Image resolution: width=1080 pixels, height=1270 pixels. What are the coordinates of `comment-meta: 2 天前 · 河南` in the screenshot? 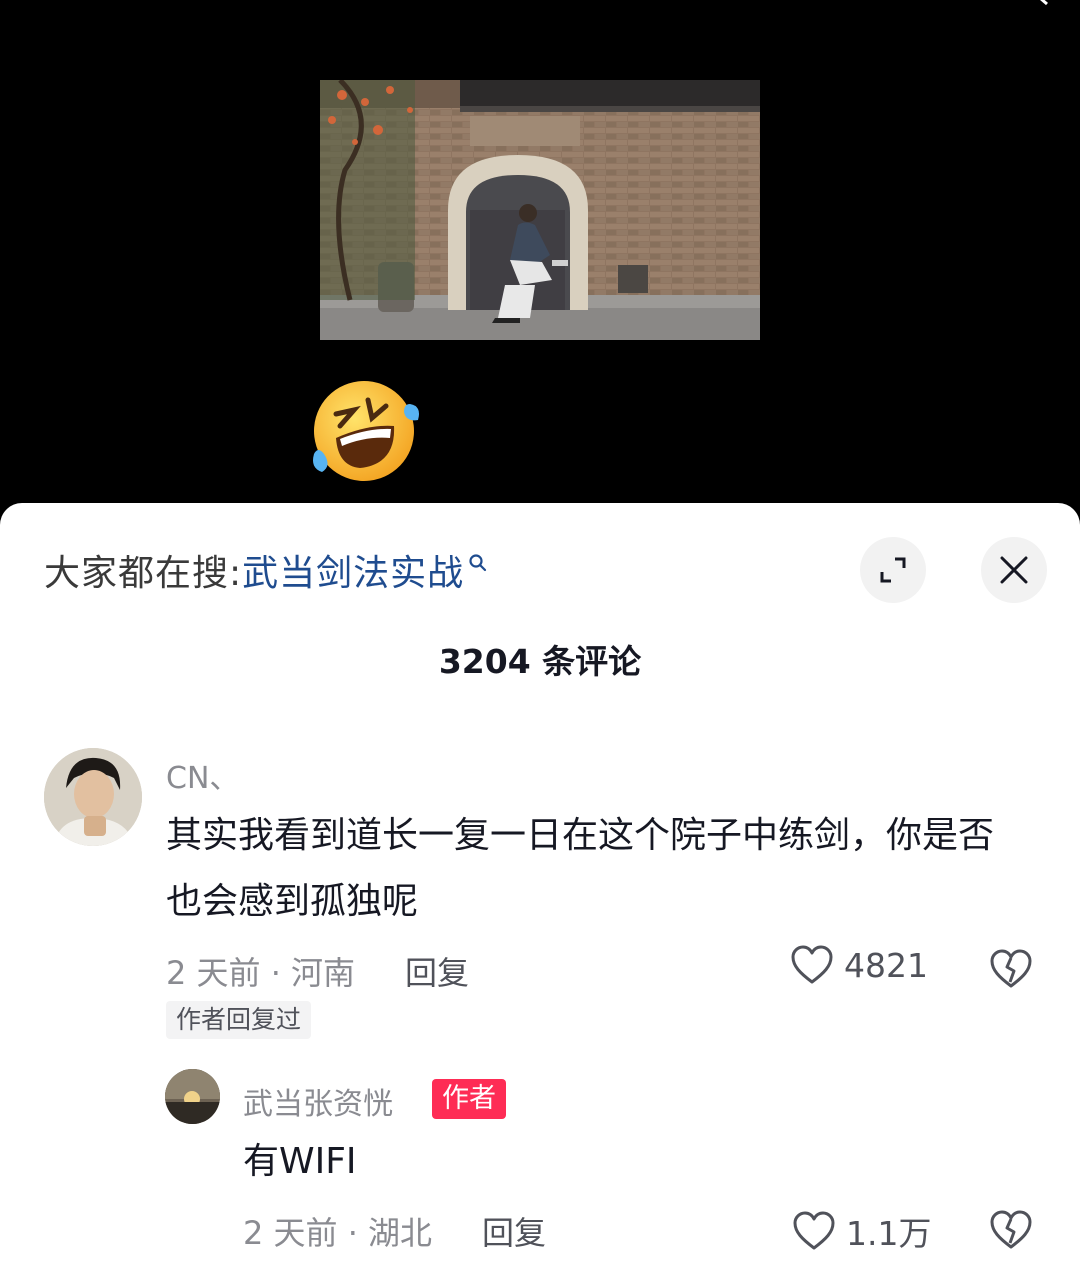 It's located at (261, 973).